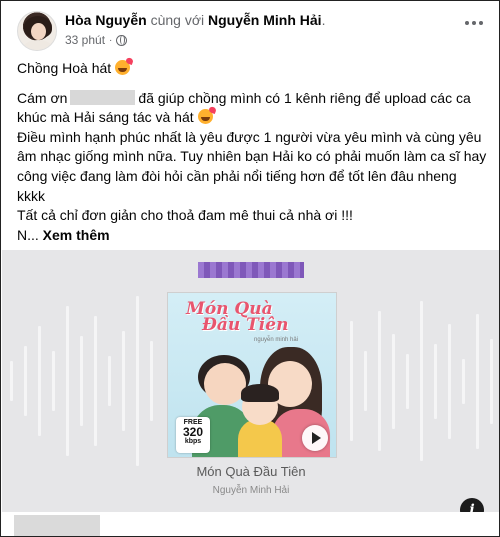  What do you see at coordinates (193, 435) in the screenshot?
I see `free-320kbps-badge: FREE 320 kbps` at bounding box center [193, 435].